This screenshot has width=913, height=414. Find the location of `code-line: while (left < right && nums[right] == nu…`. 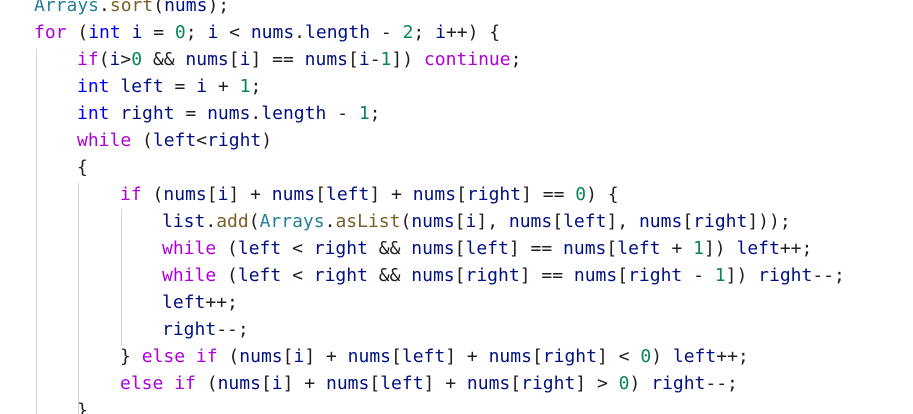

code-line: while (left < right && nums[right] == nu… is located at coordinates (503, 275).